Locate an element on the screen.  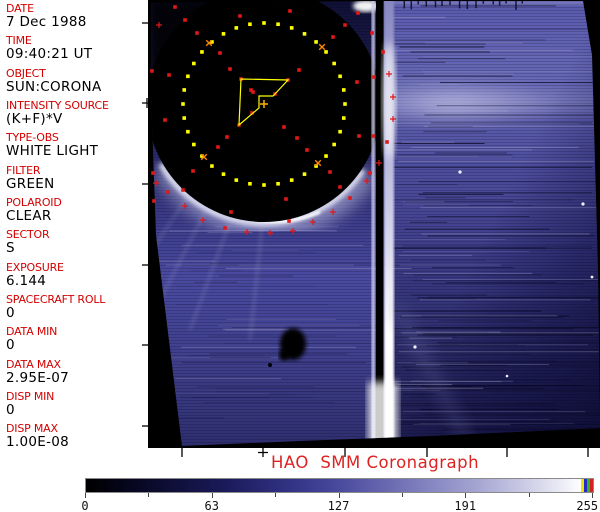
metadata-entry: SECTOR S is located at coordinates (71, 242).